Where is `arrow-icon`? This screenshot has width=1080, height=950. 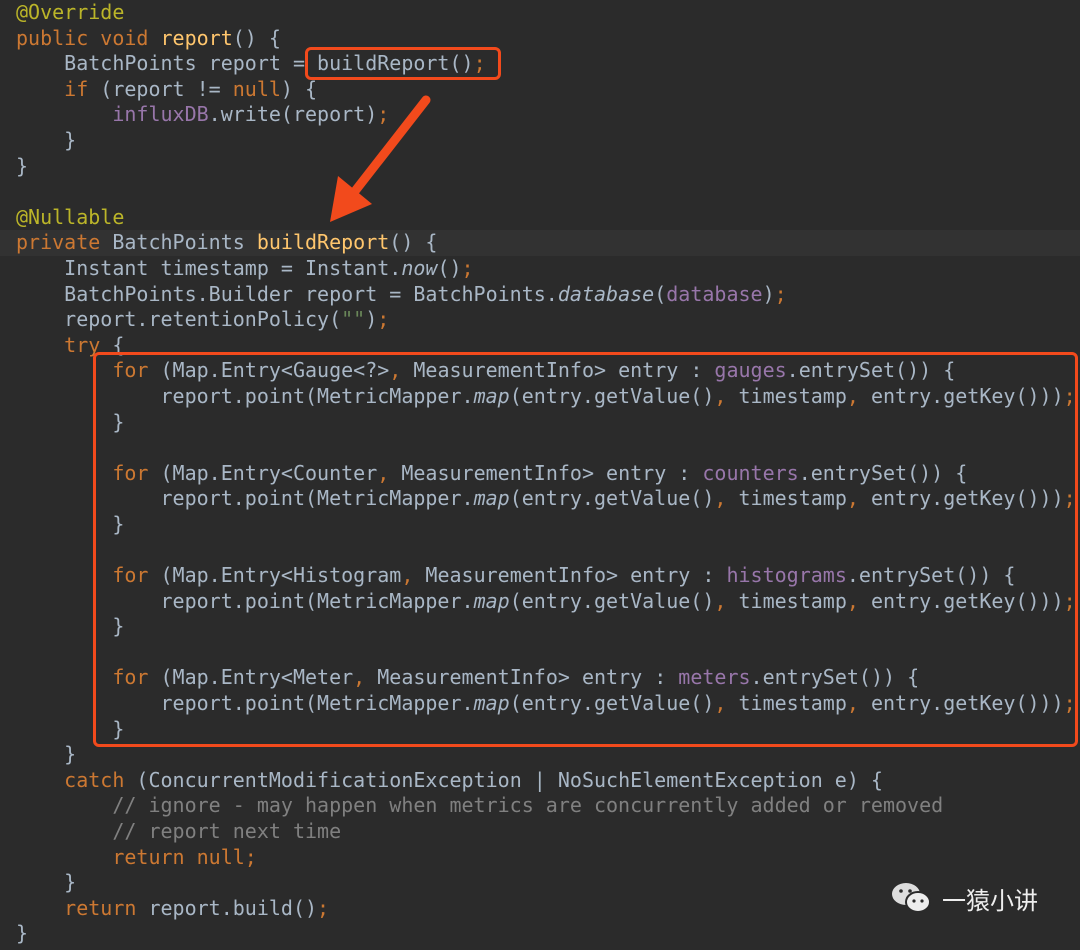
arrow-icon is located at coordinates (380, 158).